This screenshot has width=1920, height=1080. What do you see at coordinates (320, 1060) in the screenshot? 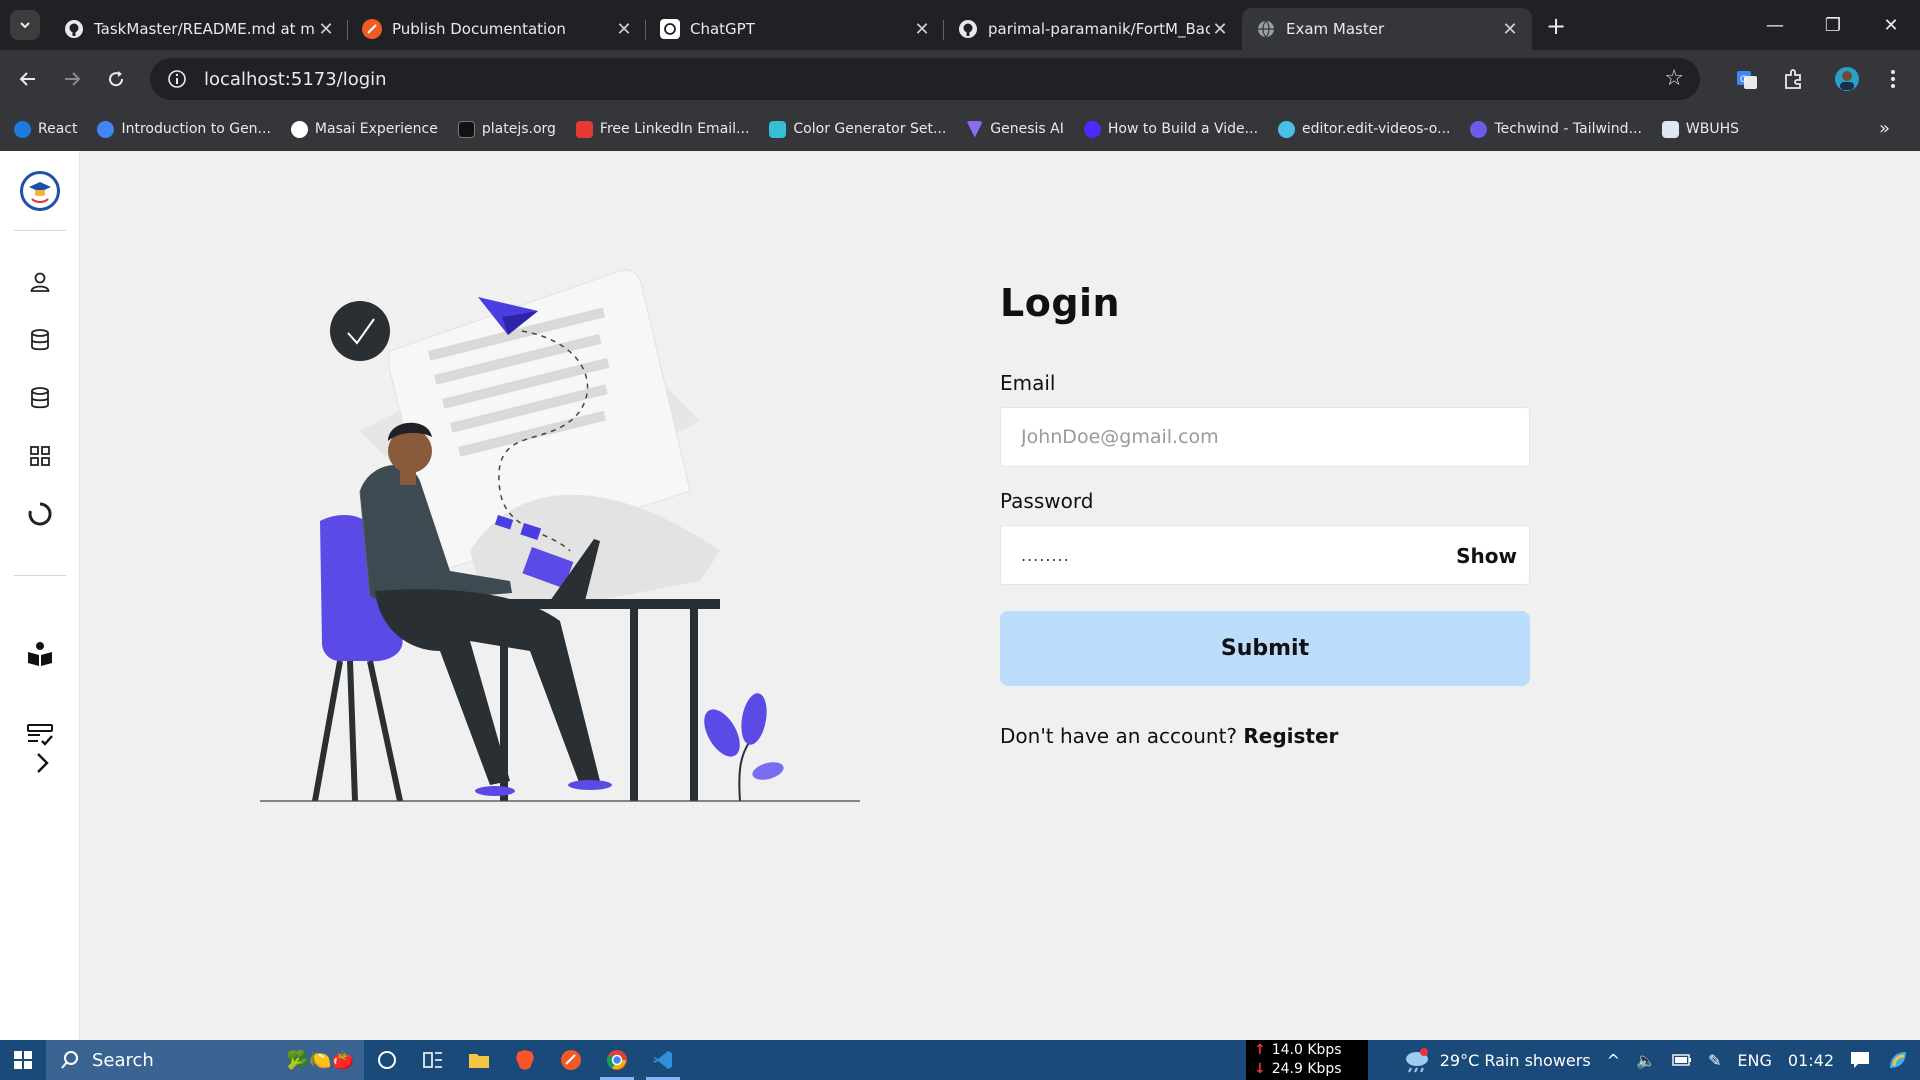
I see `search-highlight-icon: 🥦🍋🍅` at bounding box center [320, 1060].